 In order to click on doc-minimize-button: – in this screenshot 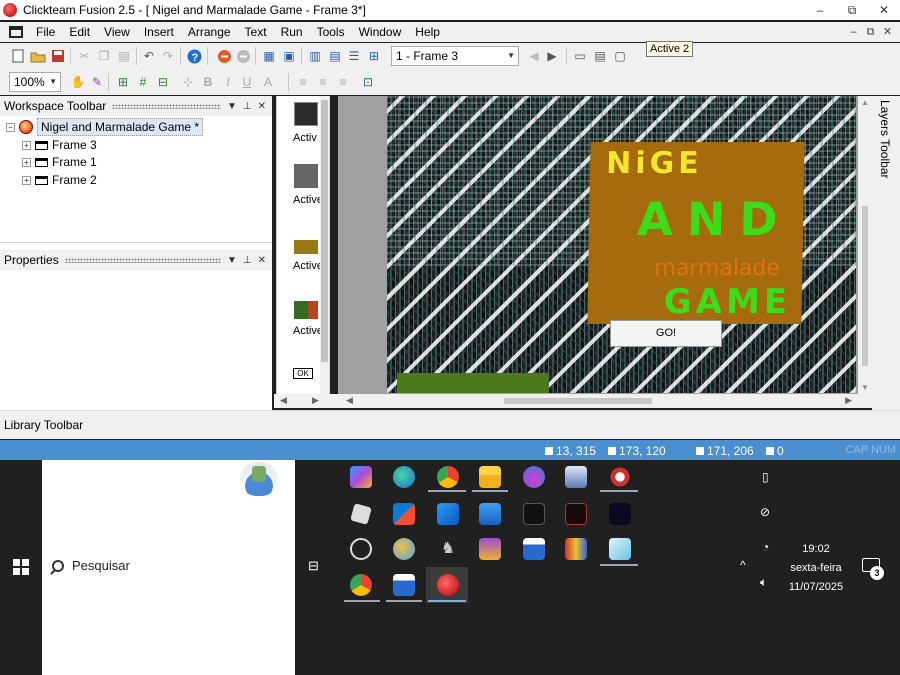, I will do `click(853, 32)`.